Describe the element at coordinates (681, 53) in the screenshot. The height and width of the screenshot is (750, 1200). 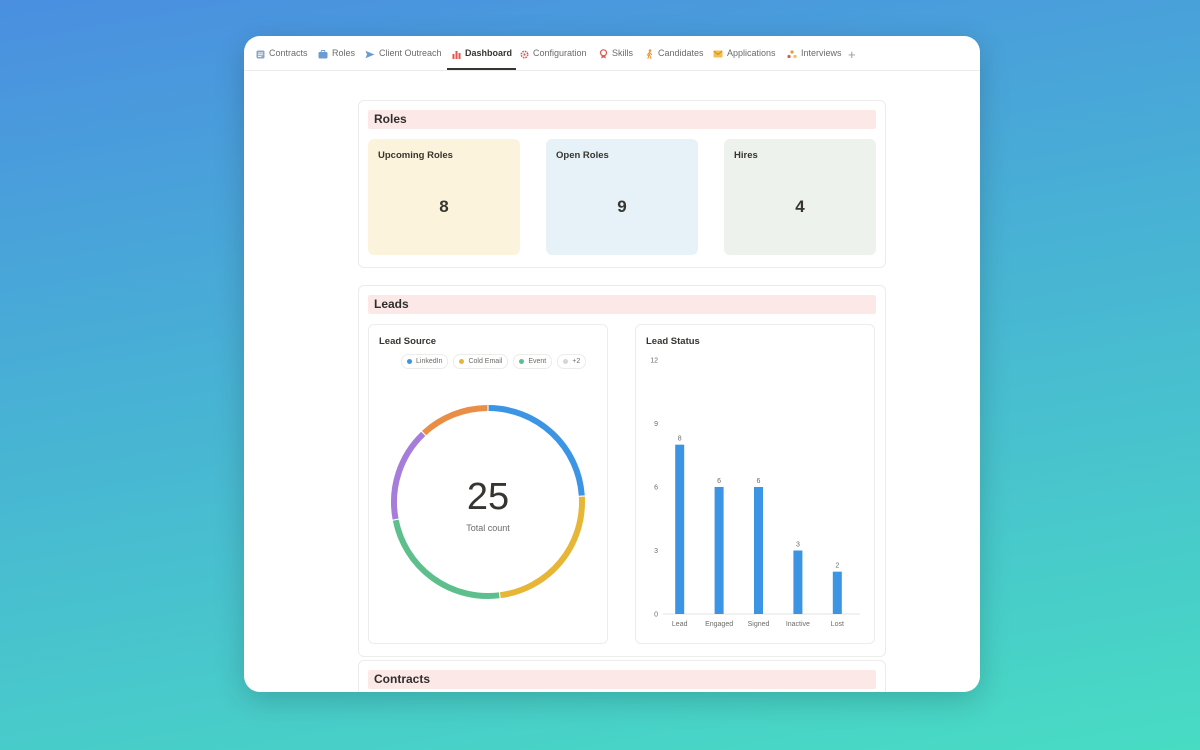
I see `tab-label: Candidates` at that location.